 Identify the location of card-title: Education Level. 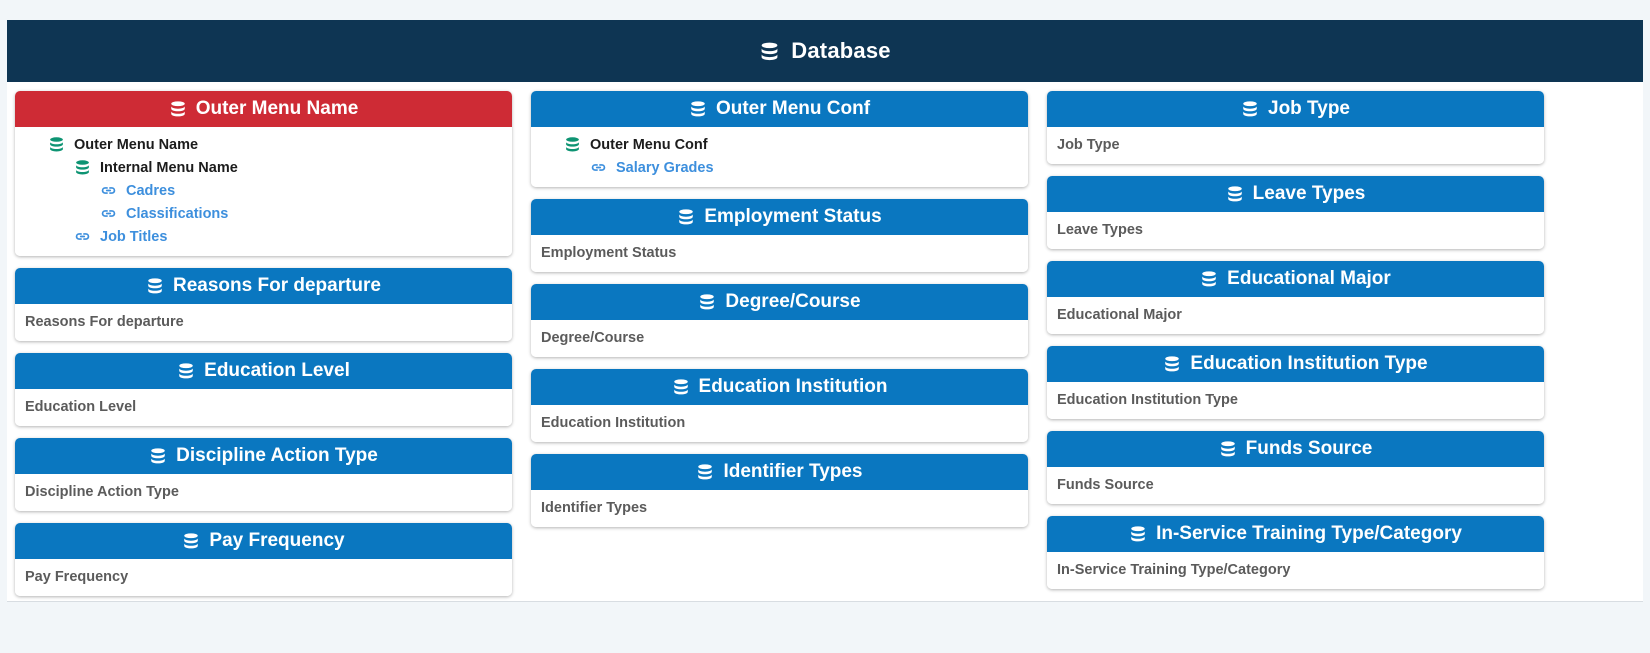
(277, 370).